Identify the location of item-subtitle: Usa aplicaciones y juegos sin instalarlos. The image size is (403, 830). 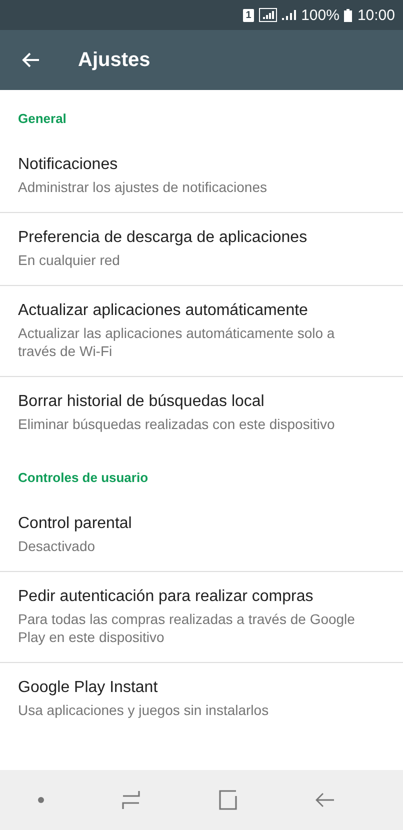
(144, 710).